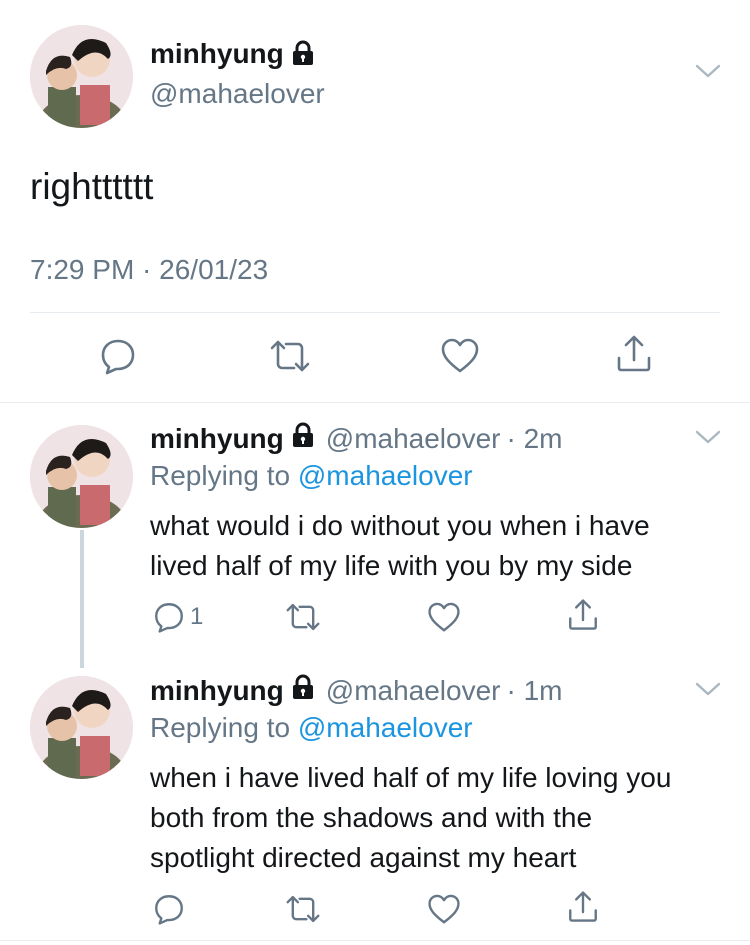  Describe the element at coordinates (534, 438) in the screenshot. I see `reply-time: · 2m` at that location.